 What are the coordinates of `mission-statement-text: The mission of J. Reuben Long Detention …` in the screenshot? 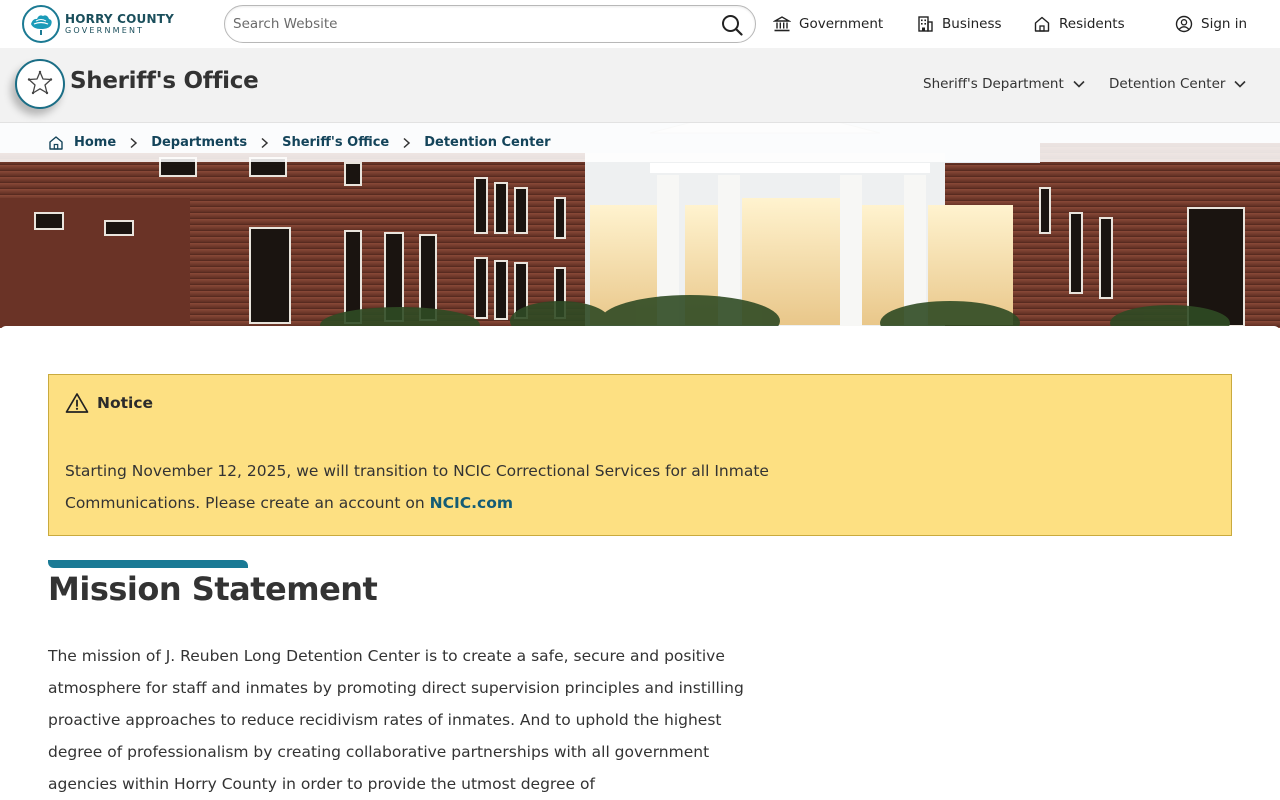 It's located at (396, 720).